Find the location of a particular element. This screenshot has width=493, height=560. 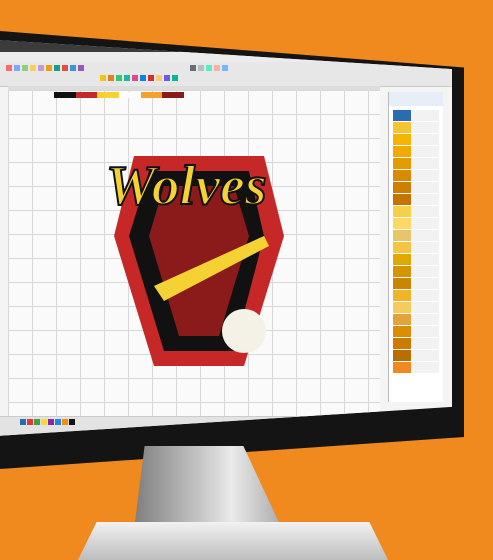

color-list is located at coordinates (416, 242).